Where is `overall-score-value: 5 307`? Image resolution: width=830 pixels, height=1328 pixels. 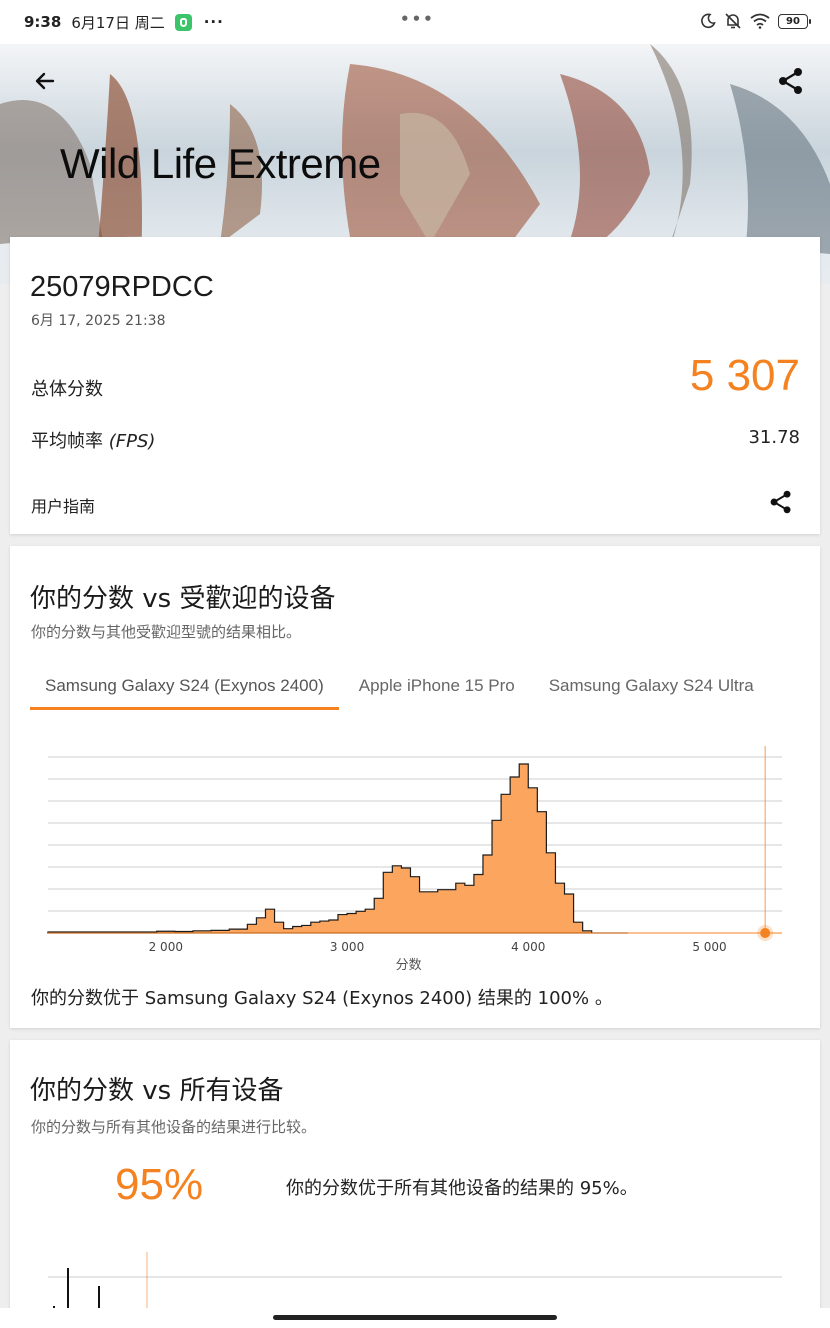
overall-score-value: 5 307 is located at coordinates (744, 375).